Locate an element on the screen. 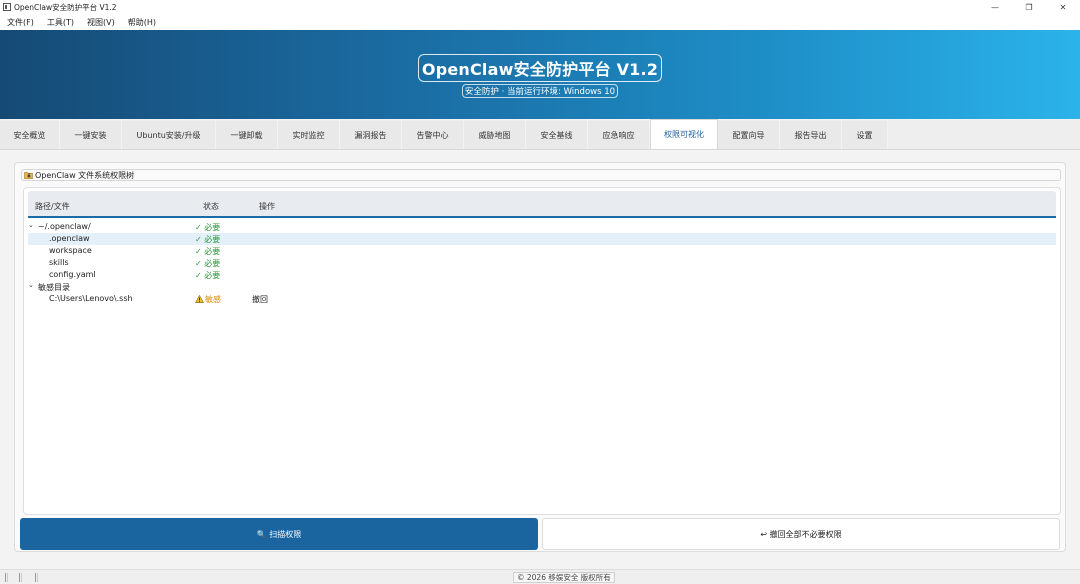 The width and height of the screenshot is (1080, 584). row-status: 敏感 is located at coordinates (208, 299).